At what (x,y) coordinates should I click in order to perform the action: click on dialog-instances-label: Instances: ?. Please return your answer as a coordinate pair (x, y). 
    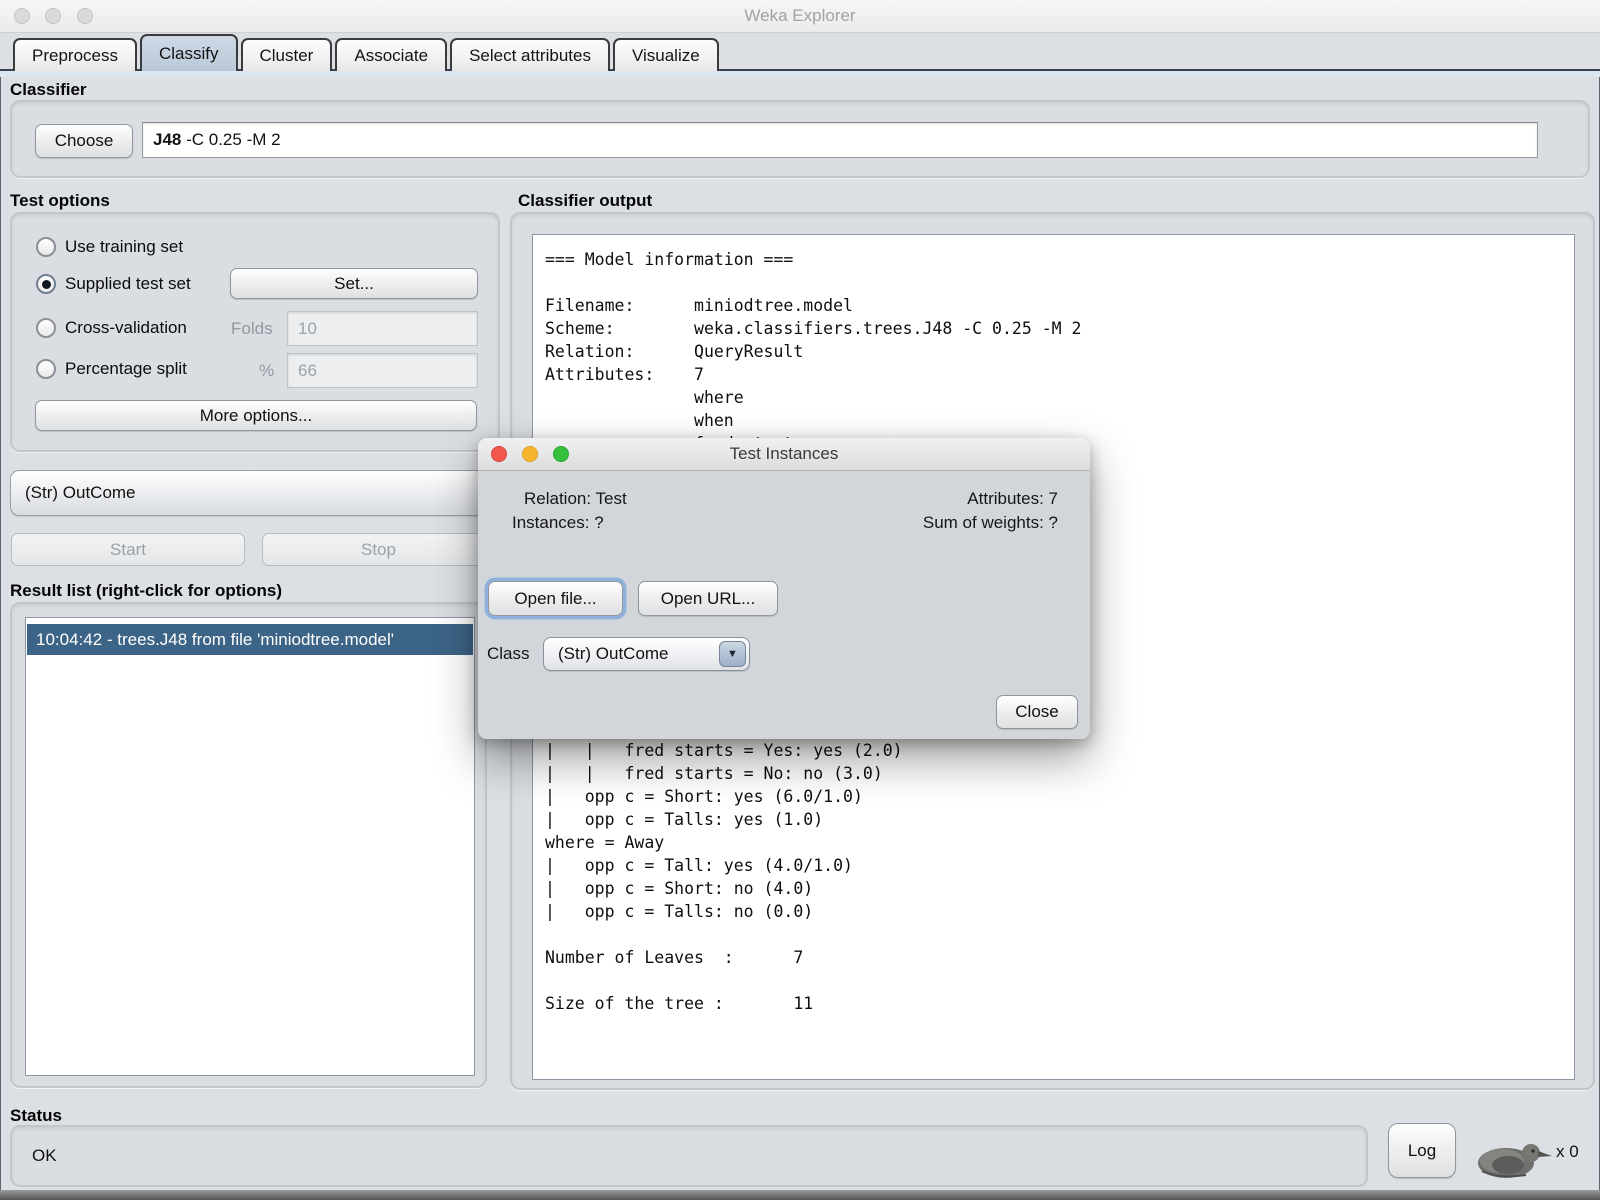
    Looking at the image, I should click on (558, 522).